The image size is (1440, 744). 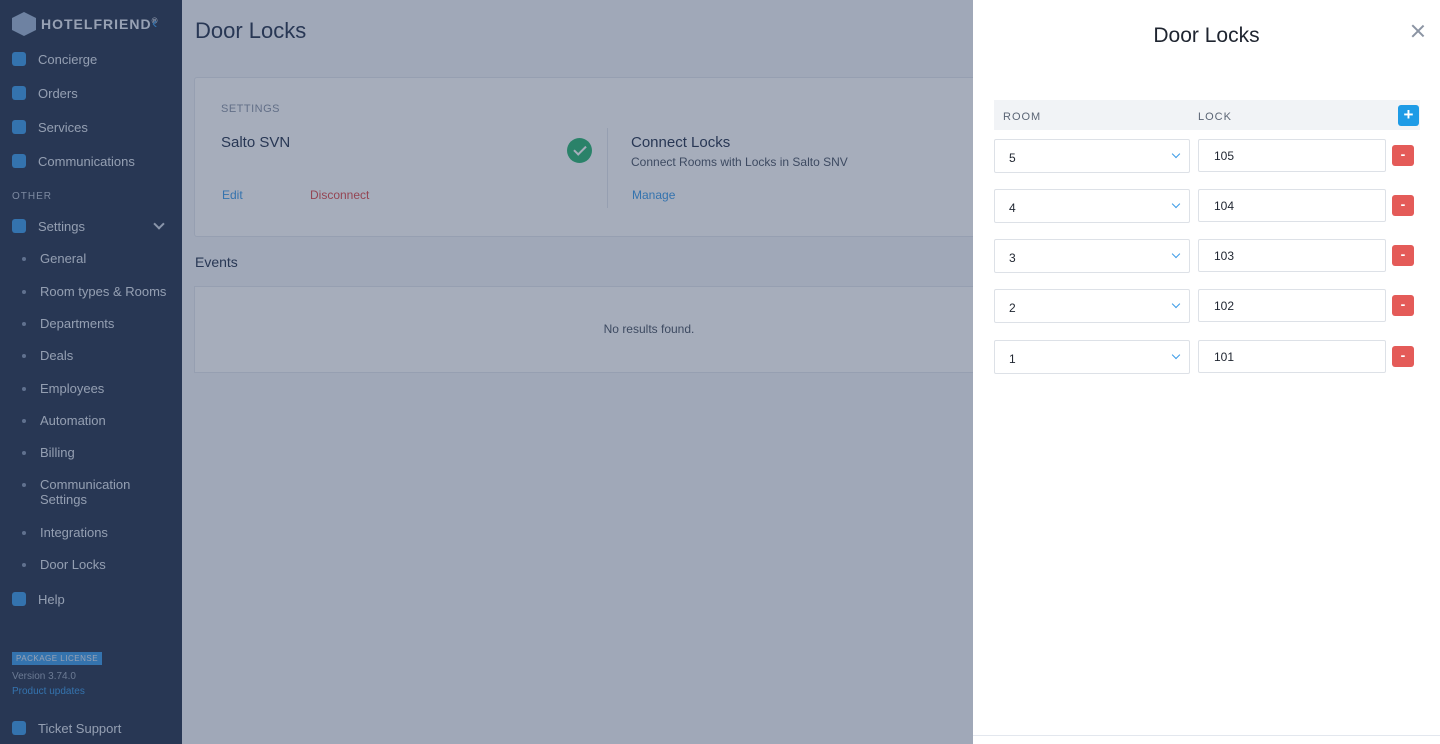 What do you see at coordinates (1206, 735) in the screenshot?
I see `drawer-footer-divider` at bounding box center [1206, 735].